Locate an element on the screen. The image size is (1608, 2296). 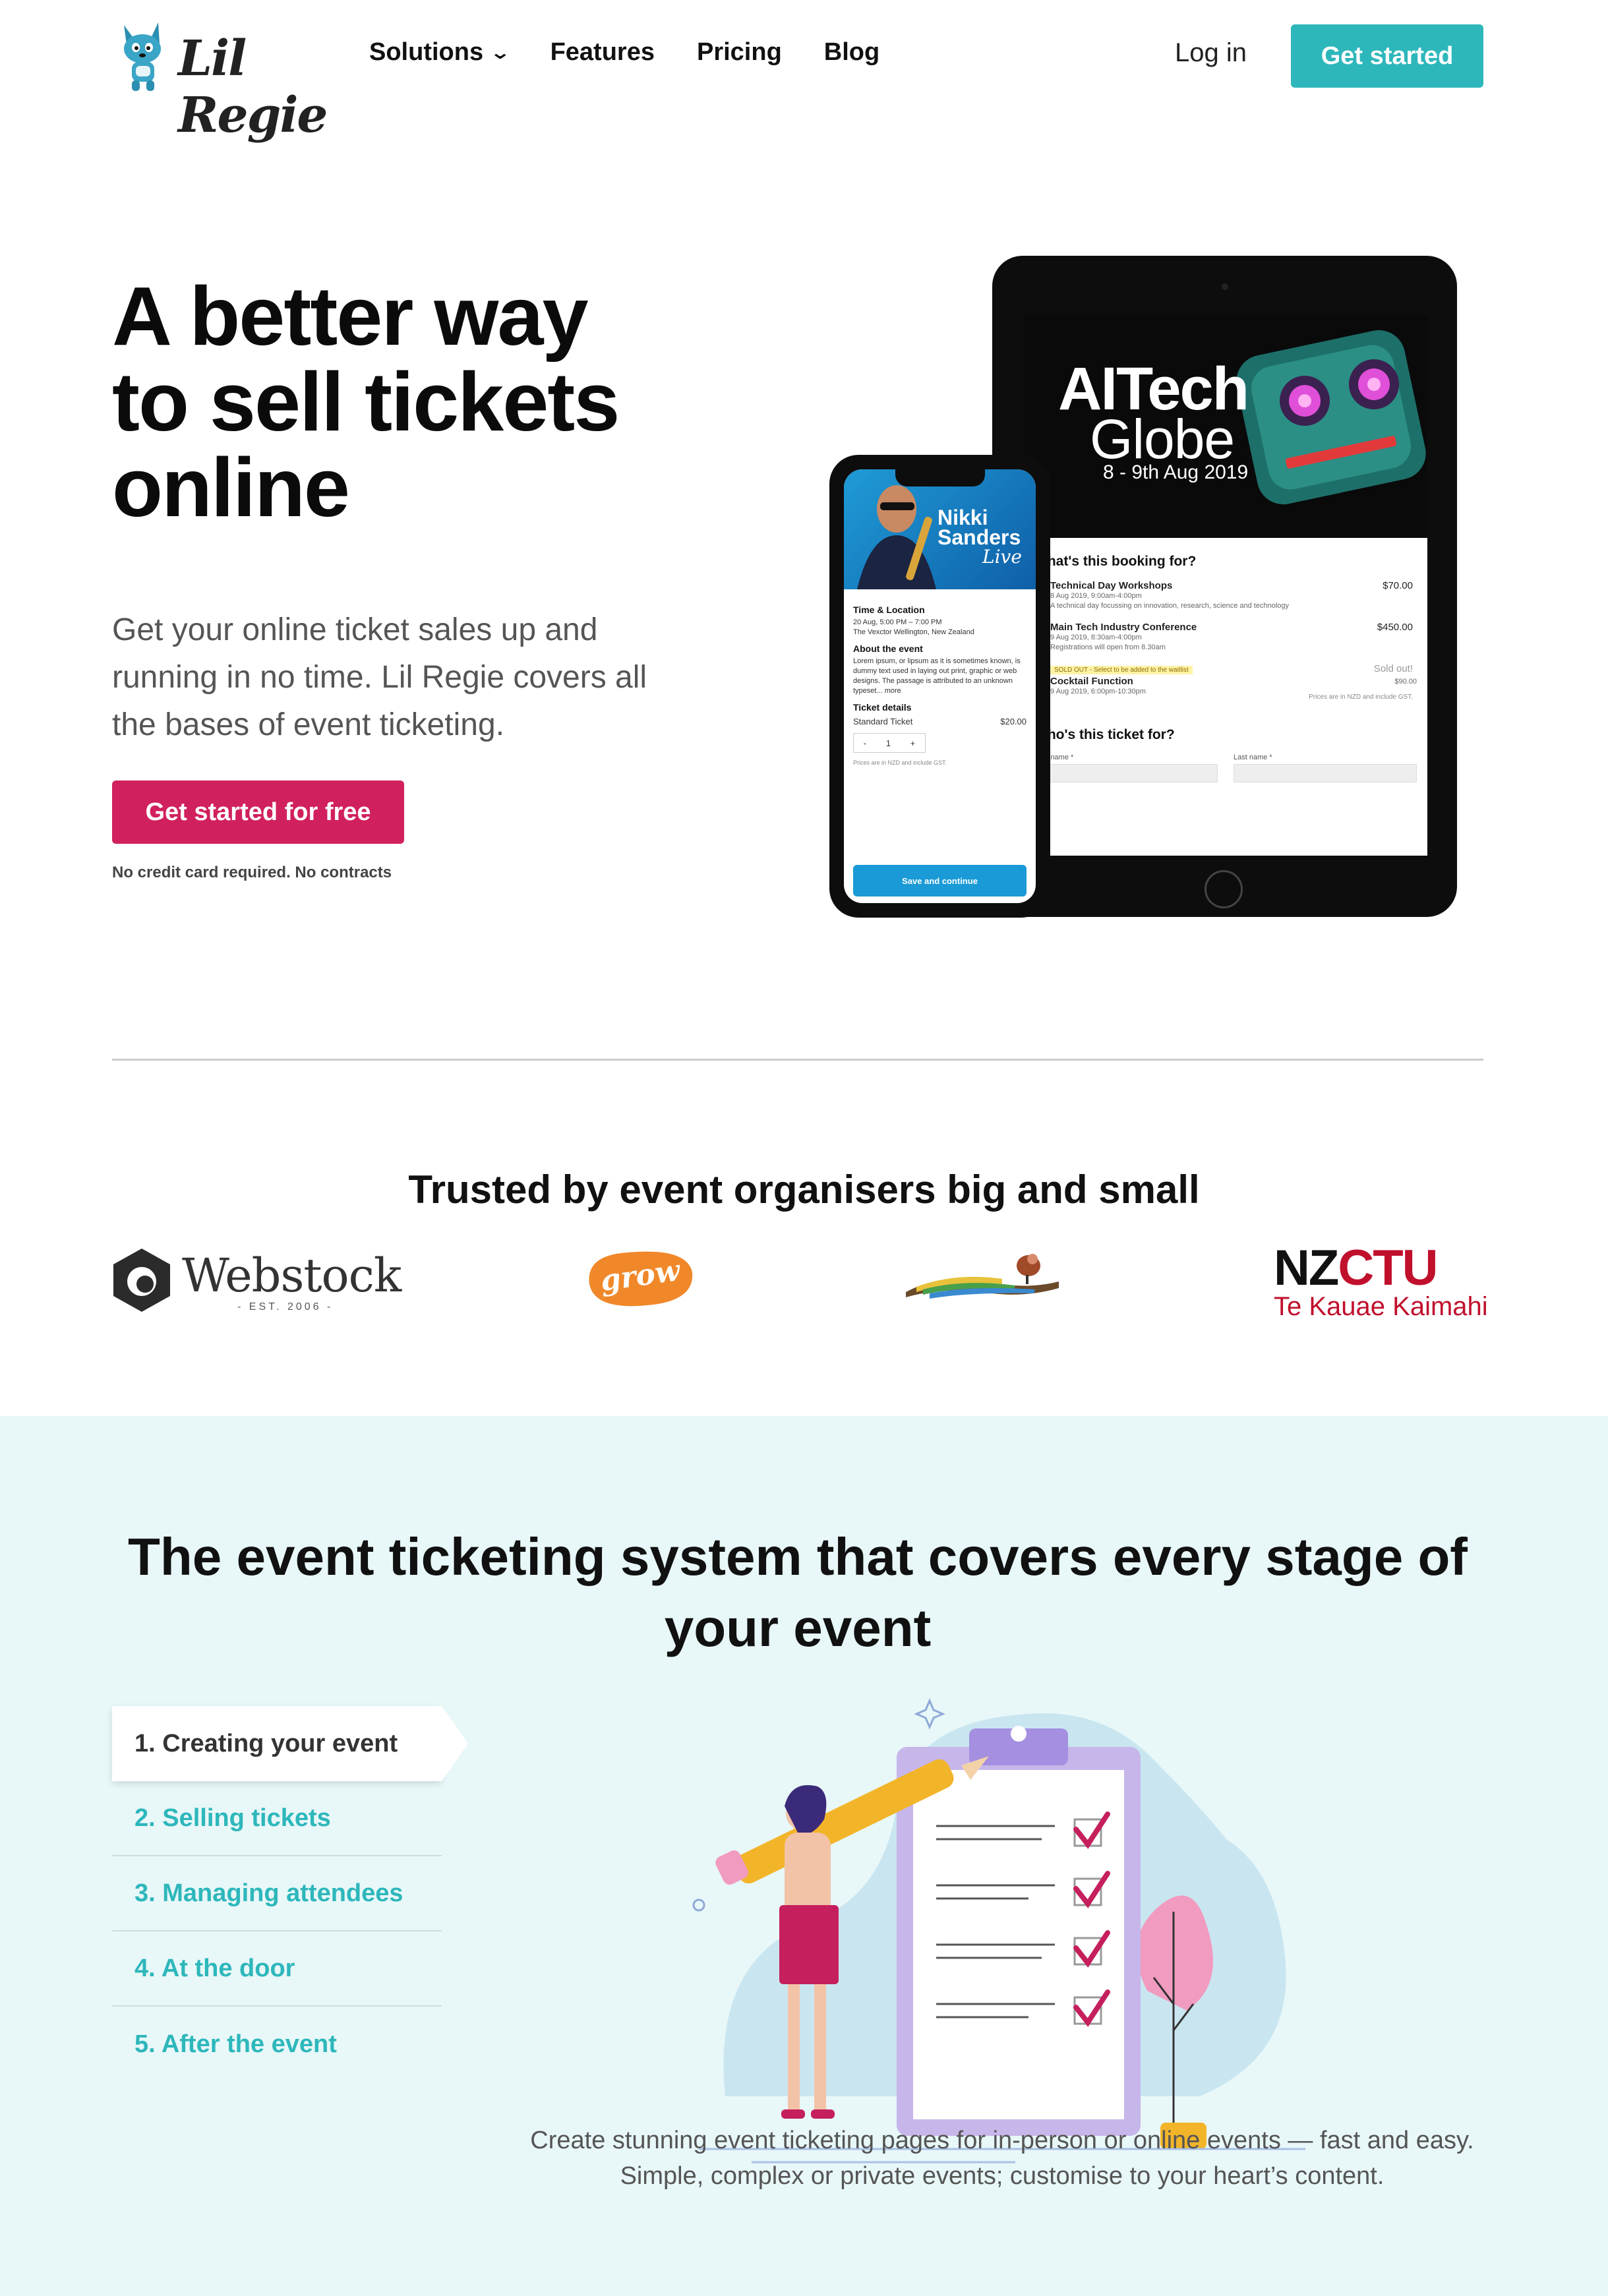
lil-regie-logo: Lil Regie is located at coordinates (224, 82).